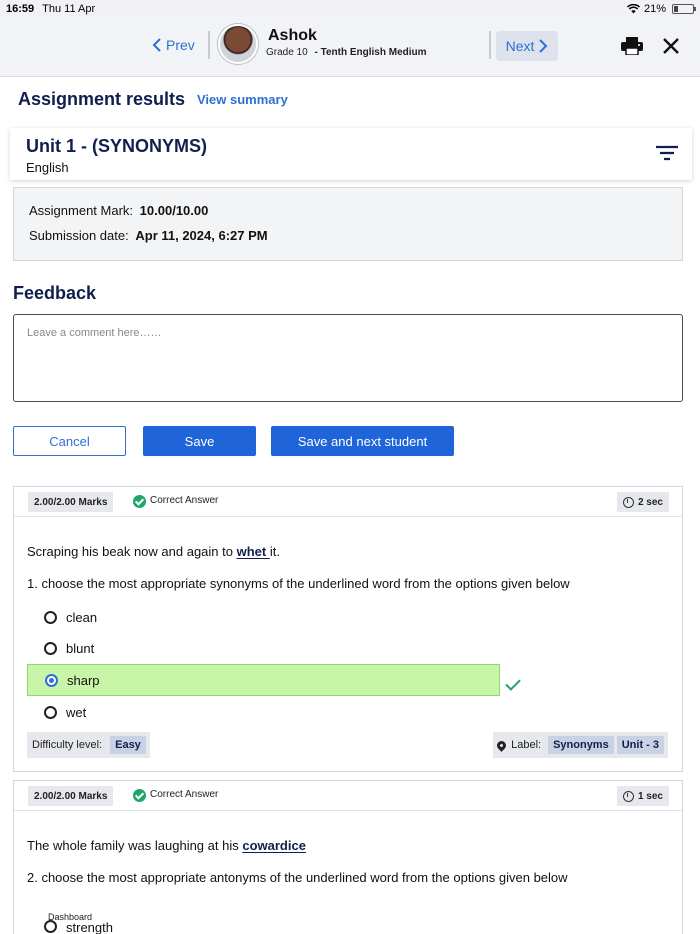 This screenshot has height=934, width=700. Describe the element at coordinates (80, 648) in the screenshot. I see `option-label: blunt` at that location.